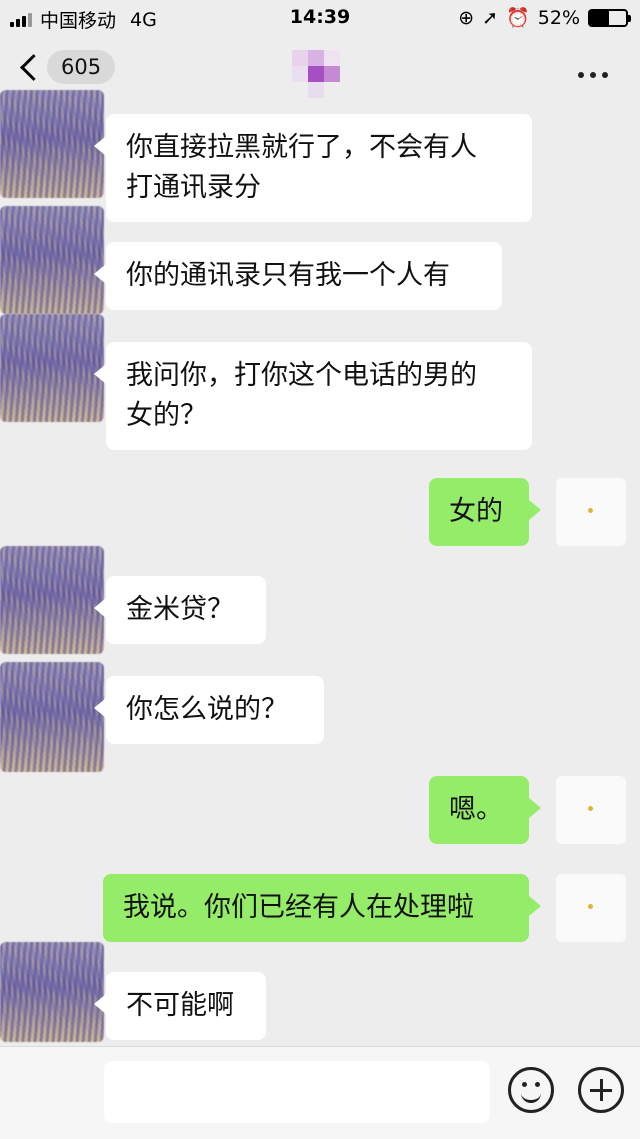 This screenshot has height=1139, width=640. I want to click on contact-avatar, so click(316, 74).